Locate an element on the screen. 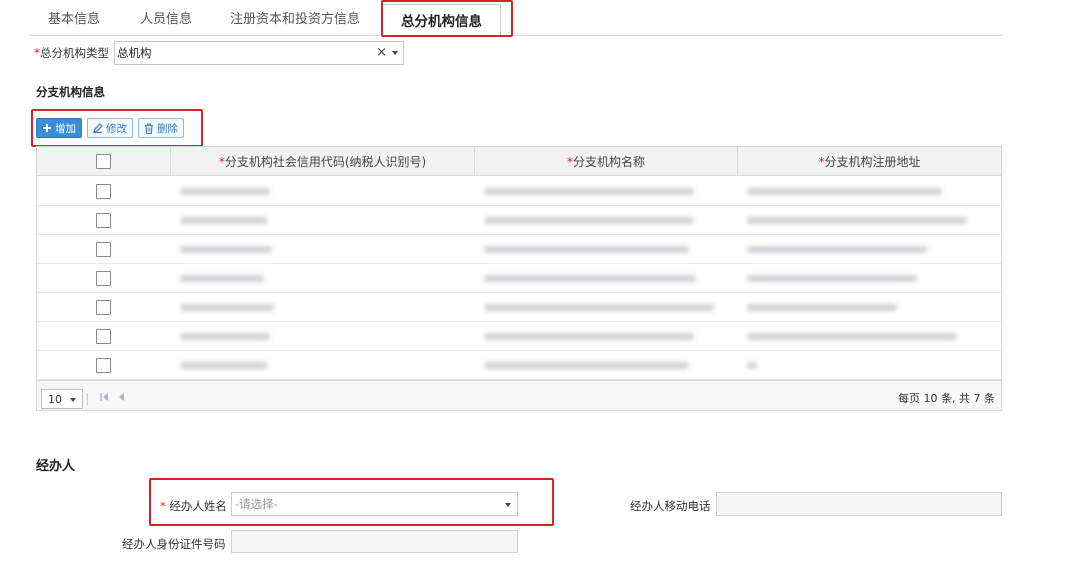 This screenshot has width=1080, height=566. edit-button-label: 修改 is located at coordinates (116, 128).